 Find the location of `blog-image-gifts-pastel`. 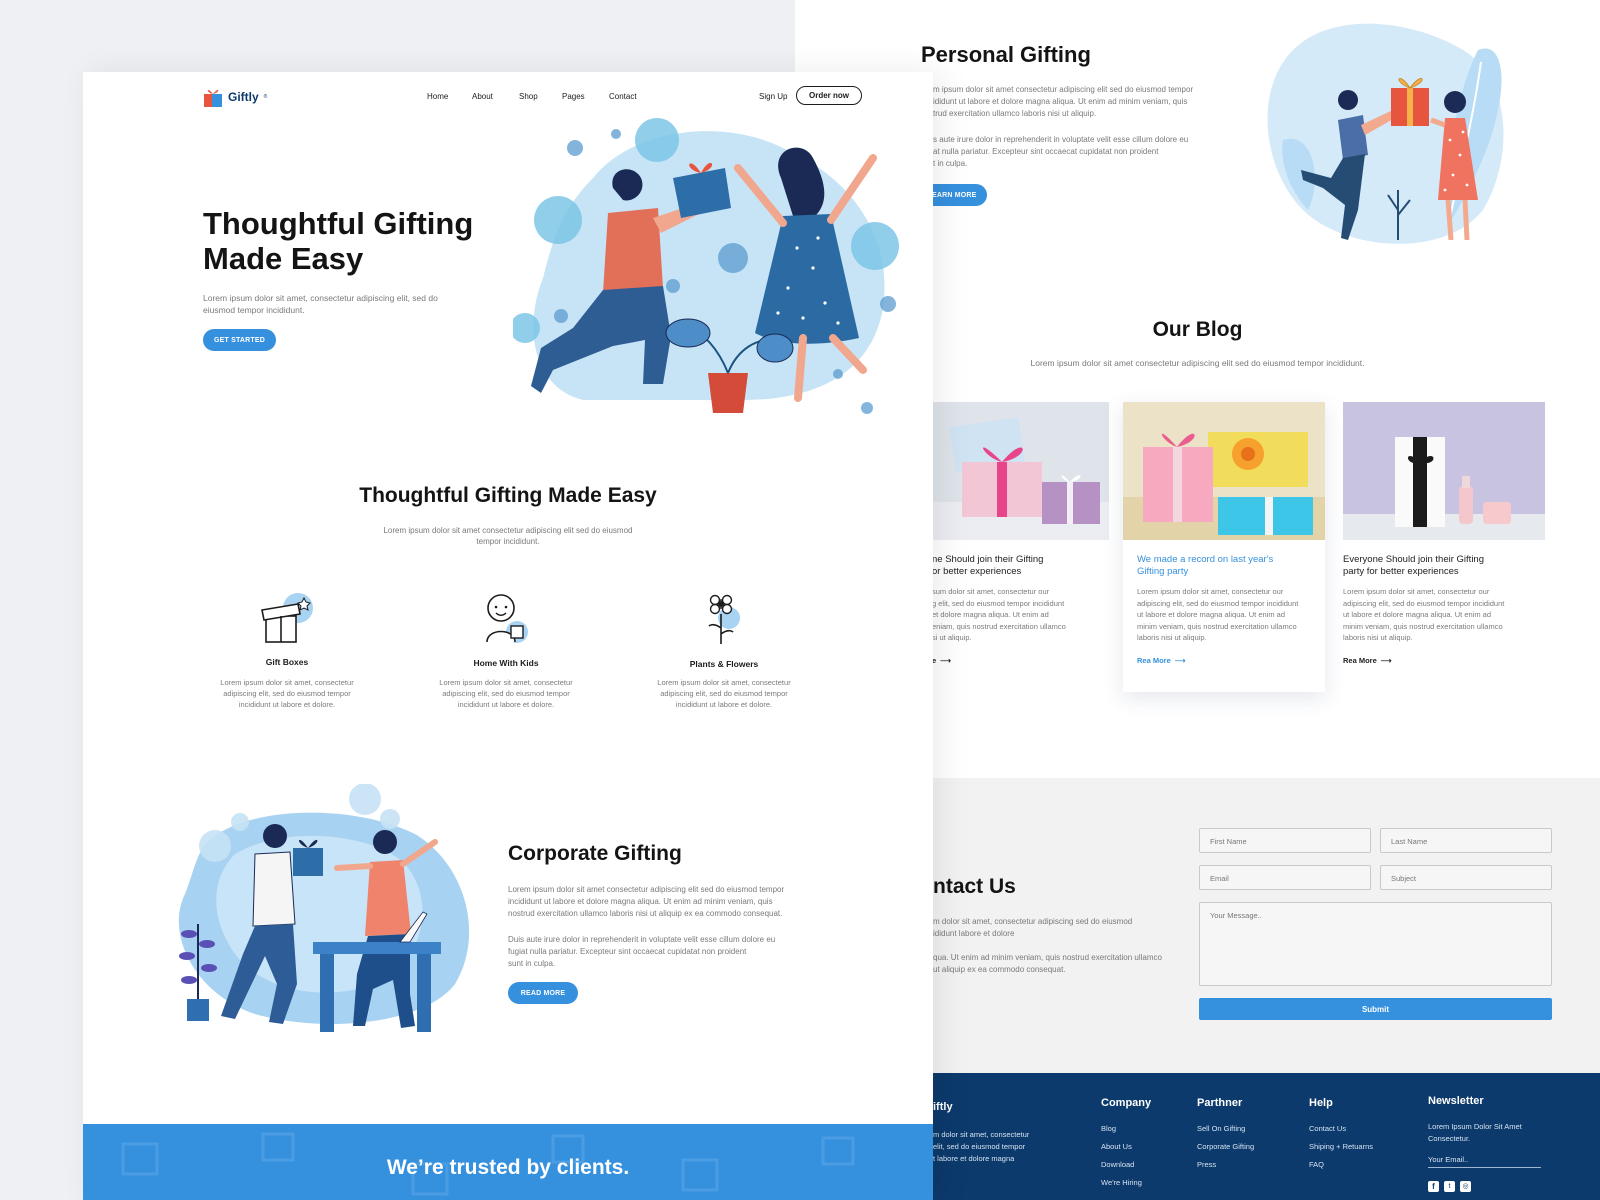

blog-image-gifts-pastel is located at coordinates (1020, 471).